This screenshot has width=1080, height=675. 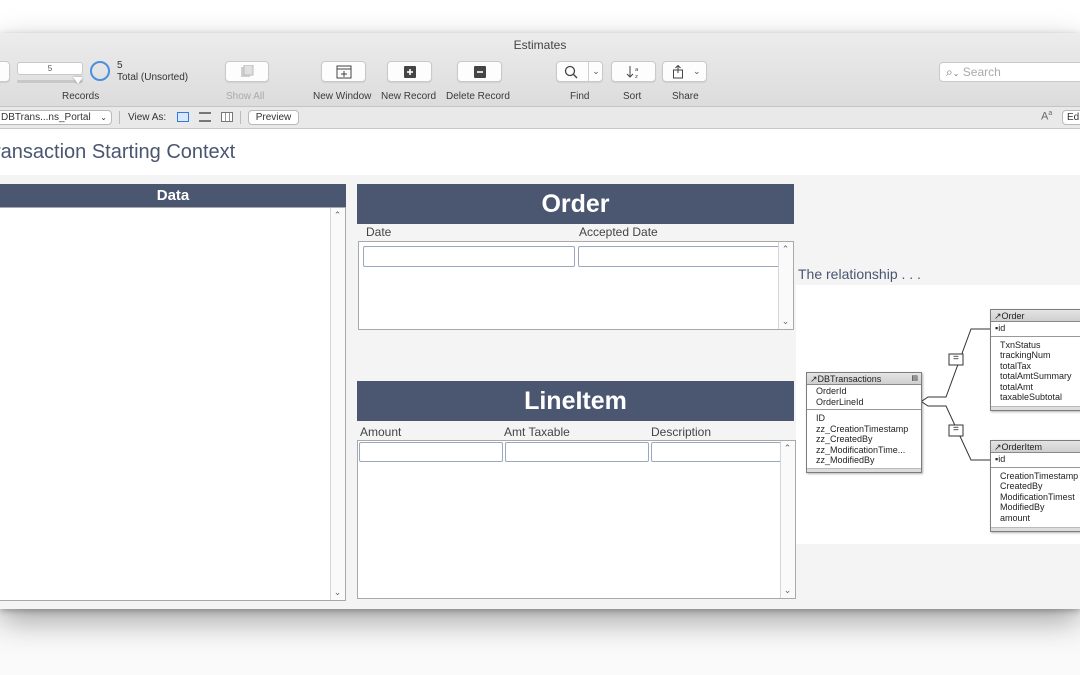 I want to click on show-all-label: Show All, so click(x=245, y=96).